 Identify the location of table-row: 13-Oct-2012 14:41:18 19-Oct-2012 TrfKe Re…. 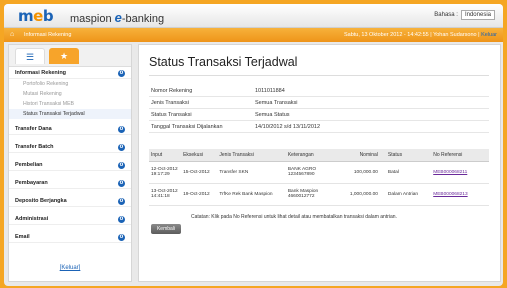
(319, 194).